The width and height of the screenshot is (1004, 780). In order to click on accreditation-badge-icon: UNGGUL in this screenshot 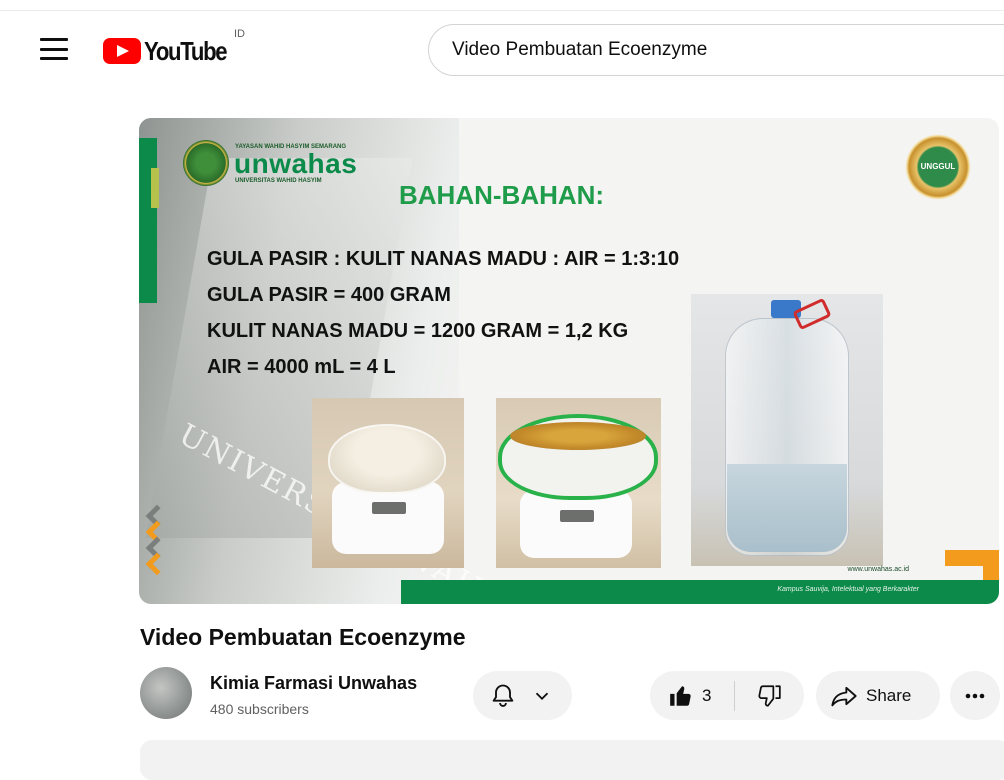, I will do `click(938, 167)`.